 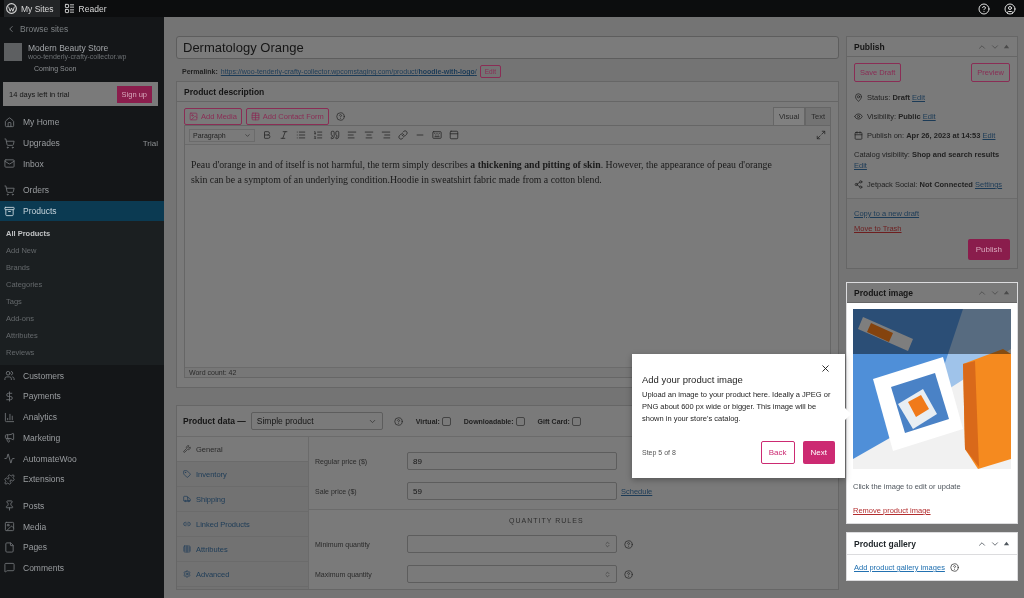 What do you see at coordinates (884, 292) in the screenshot?
I see `panel-title: Product image` at bounding box center [884, 292].